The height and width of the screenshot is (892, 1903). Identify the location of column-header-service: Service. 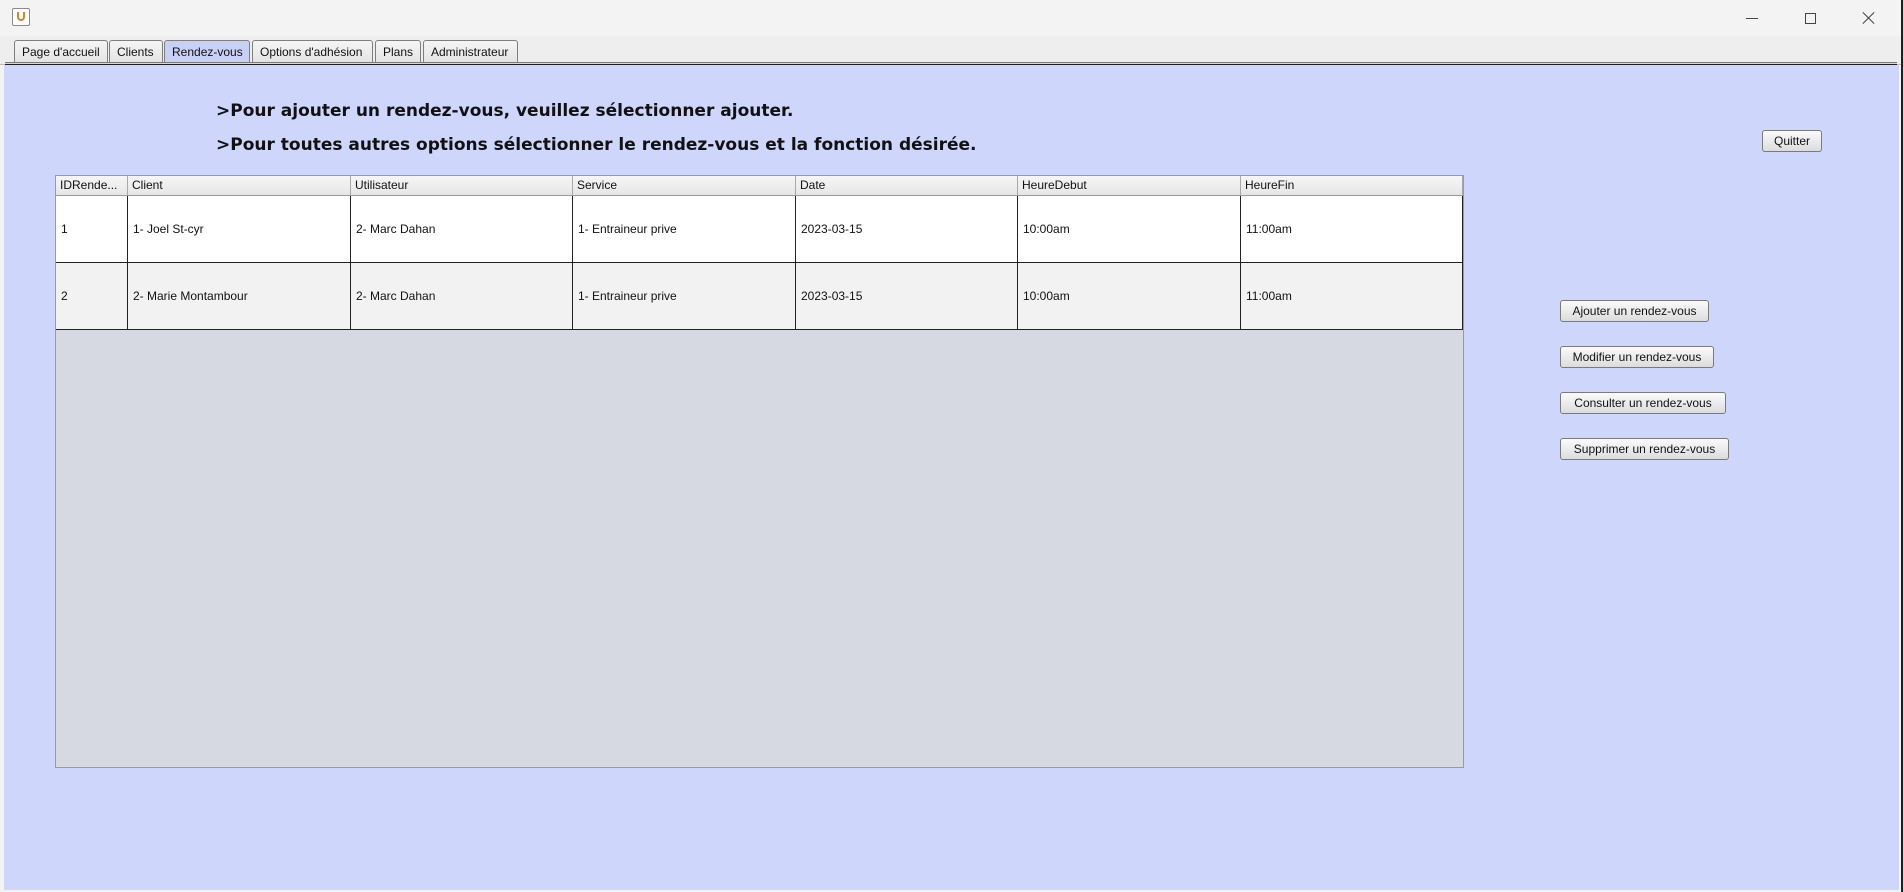
(684, 185).